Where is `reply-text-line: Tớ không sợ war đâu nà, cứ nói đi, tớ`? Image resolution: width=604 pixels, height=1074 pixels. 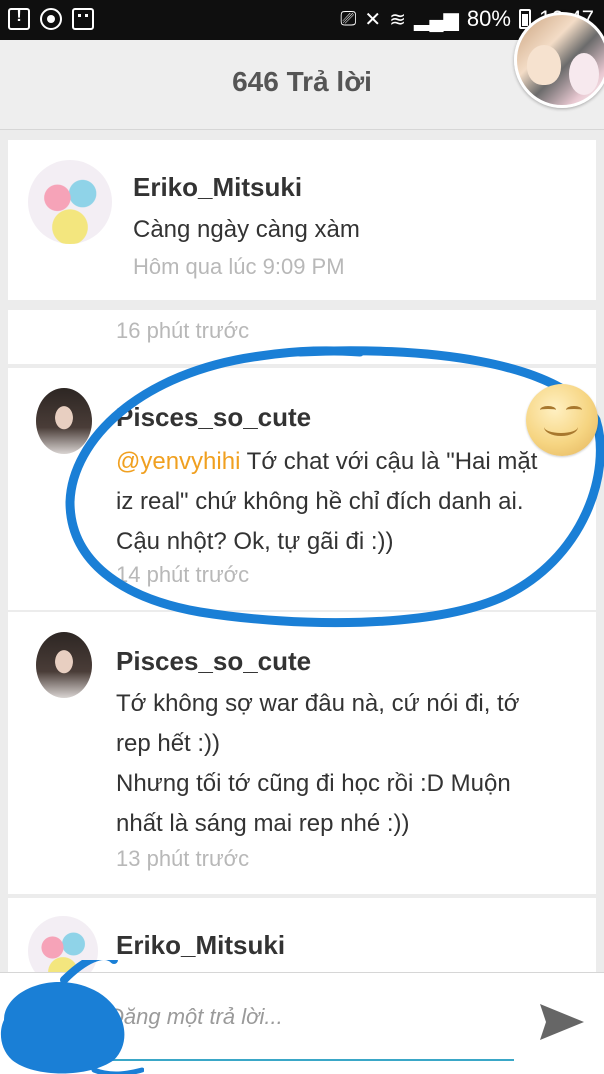
reply-text-line: Tớ không sợ war đâu nà, cứ nói đi, tớ is located at coordinates (318, 703).